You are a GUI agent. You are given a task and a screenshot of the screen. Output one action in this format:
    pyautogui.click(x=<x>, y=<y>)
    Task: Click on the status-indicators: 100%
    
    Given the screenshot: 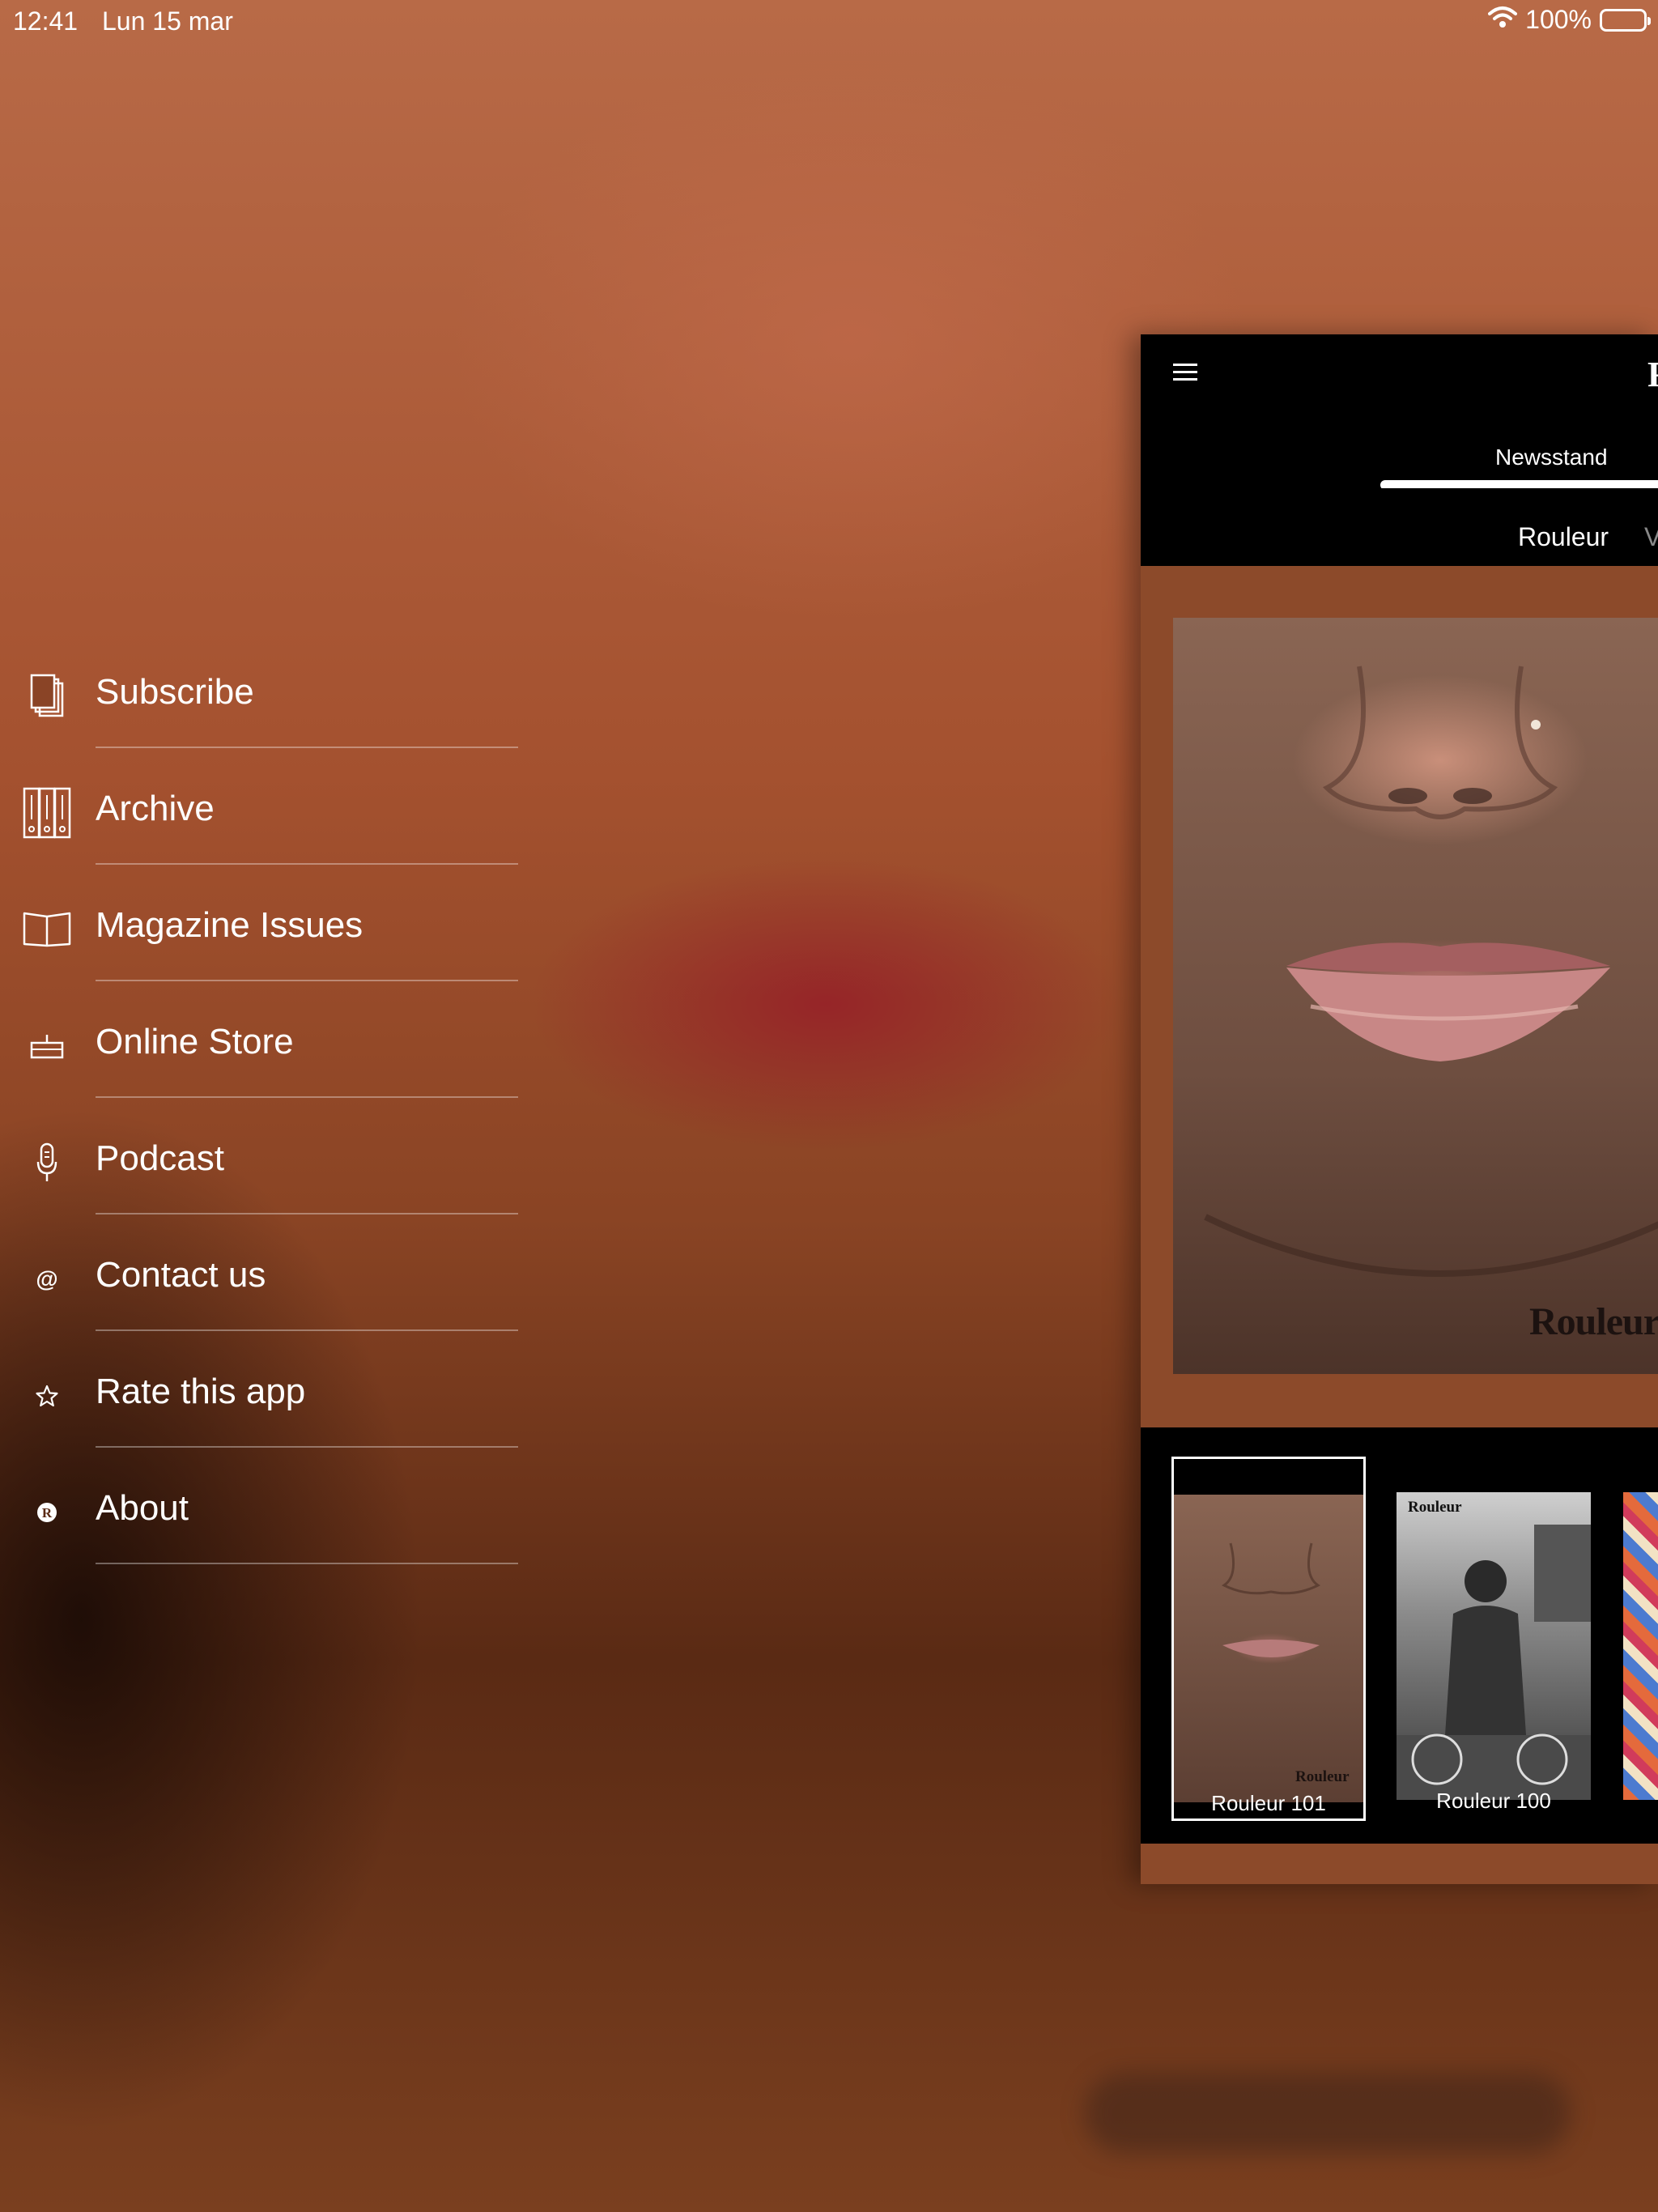 What is the action you would take?
    pyautogui.click(x=1569, y=20)
    